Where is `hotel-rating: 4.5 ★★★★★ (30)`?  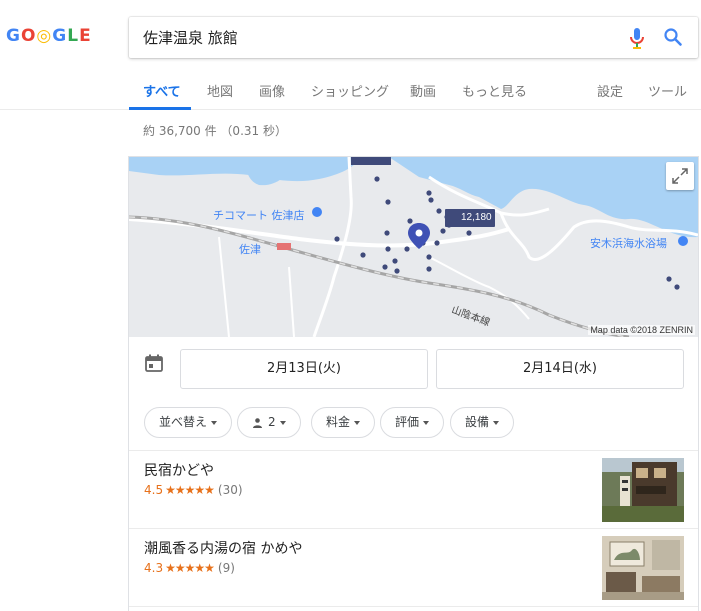 hotel-rating: 4.5 ★★★★★ (30) is located at coordinates (193, 490).